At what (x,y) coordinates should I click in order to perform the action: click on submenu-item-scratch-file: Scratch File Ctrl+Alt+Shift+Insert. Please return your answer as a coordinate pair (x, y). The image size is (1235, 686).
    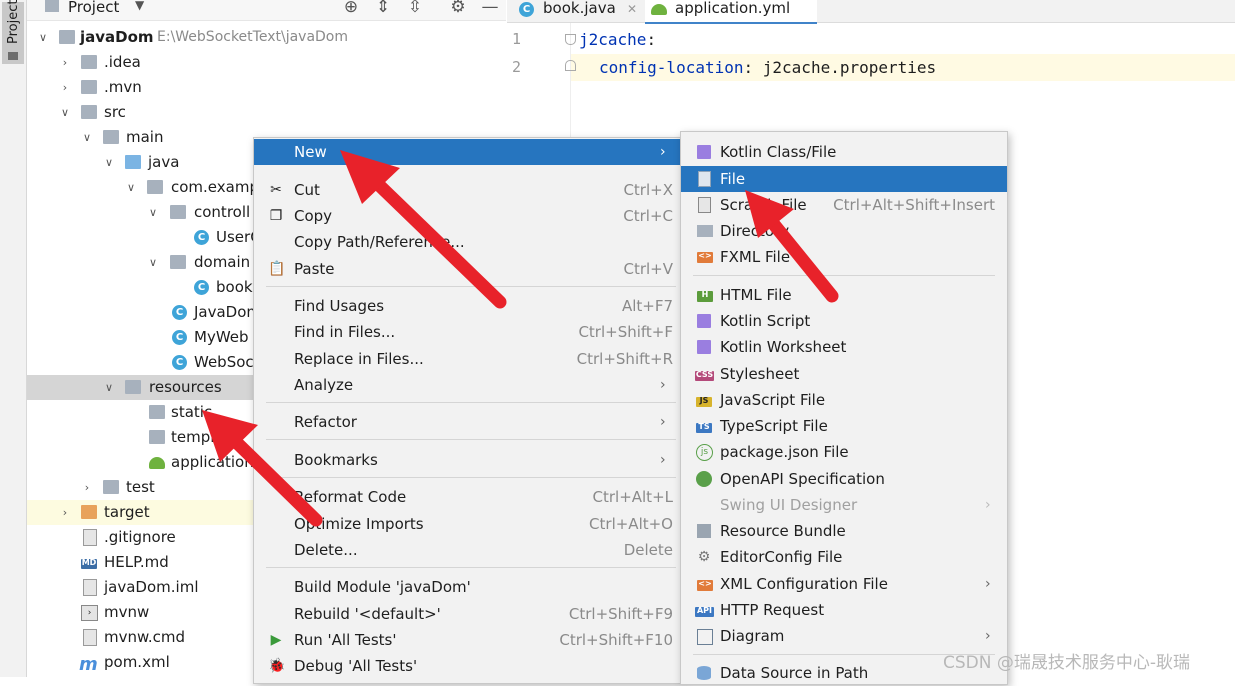
    Looking at the image, I should click on (844, 205).